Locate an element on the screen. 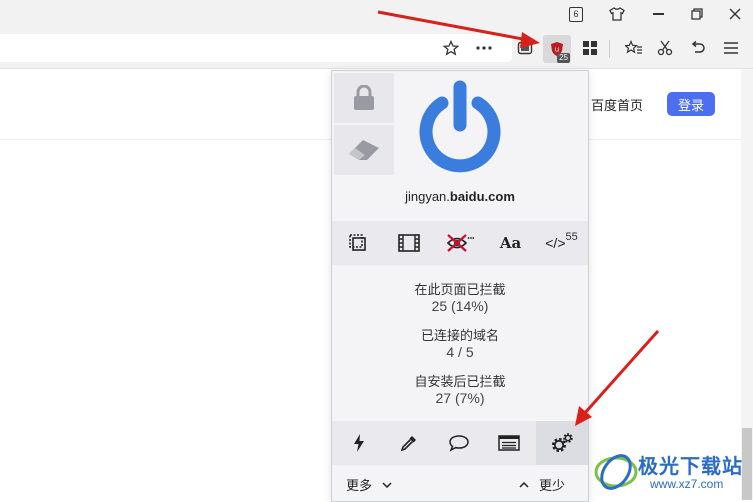 The height and width of the screenshot is (502, 753). logger-button is located at coordinates (509, 443).